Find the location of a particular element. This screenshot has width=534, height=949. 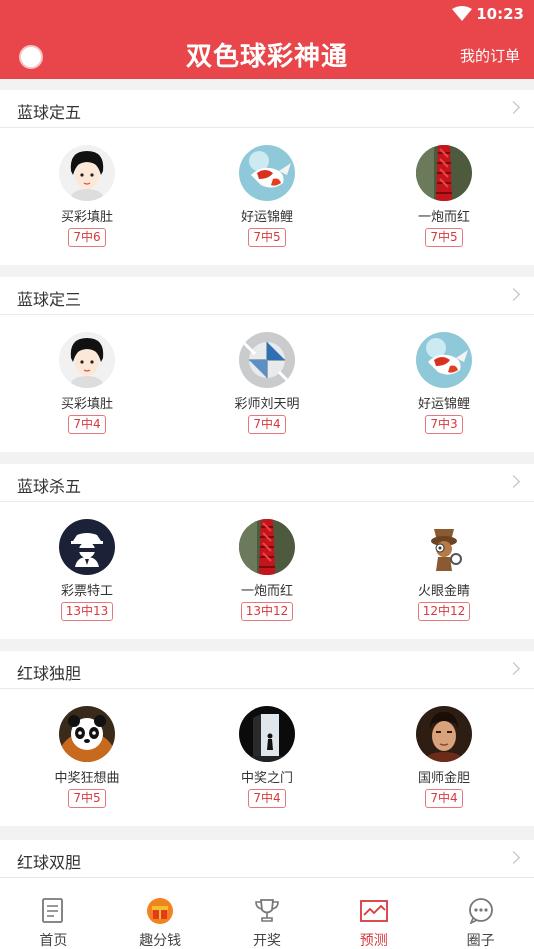

expert-card: 一炮而红 7中5 is located at coordinates (444, 196).